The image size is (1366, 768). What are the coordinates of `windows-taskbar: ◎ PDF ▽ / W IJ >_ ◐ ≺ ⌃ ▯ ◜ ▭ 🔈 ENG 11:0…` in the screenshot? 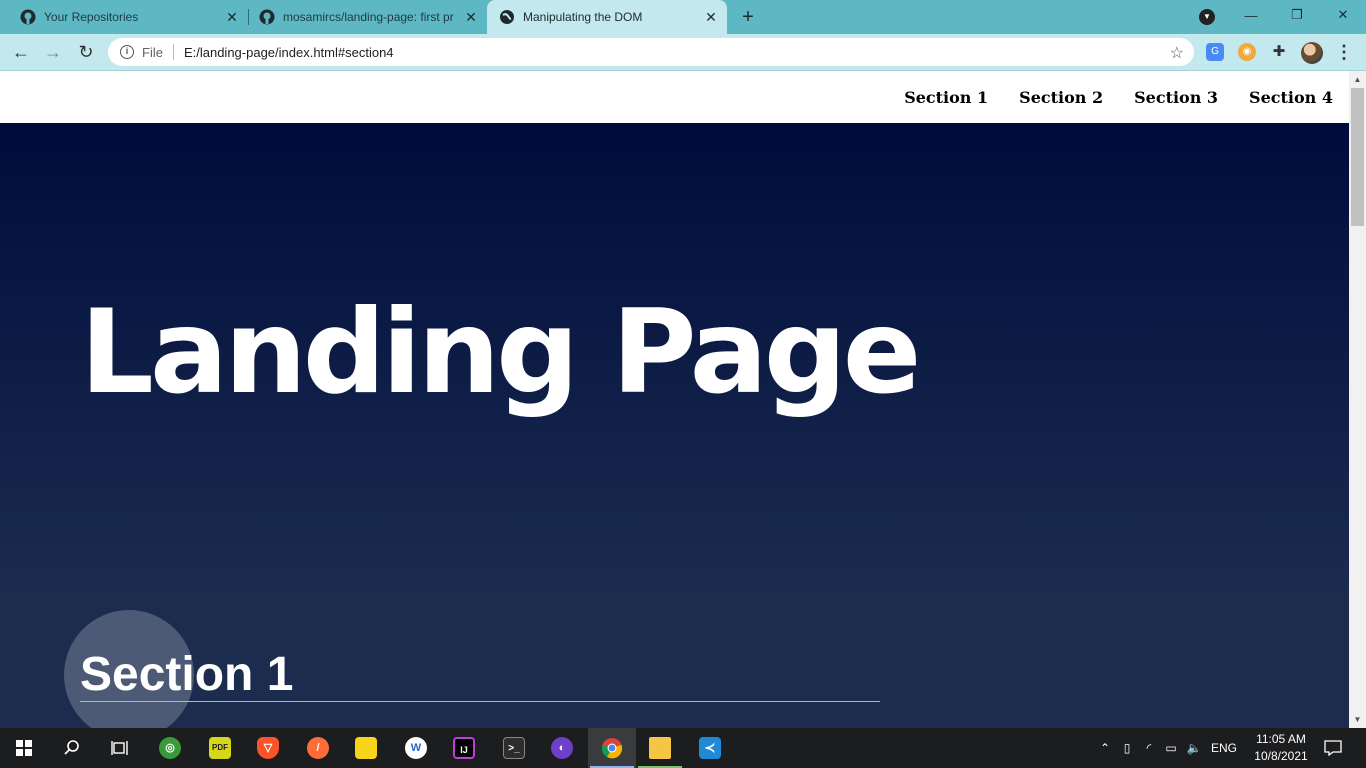 It's located at (683, 748).